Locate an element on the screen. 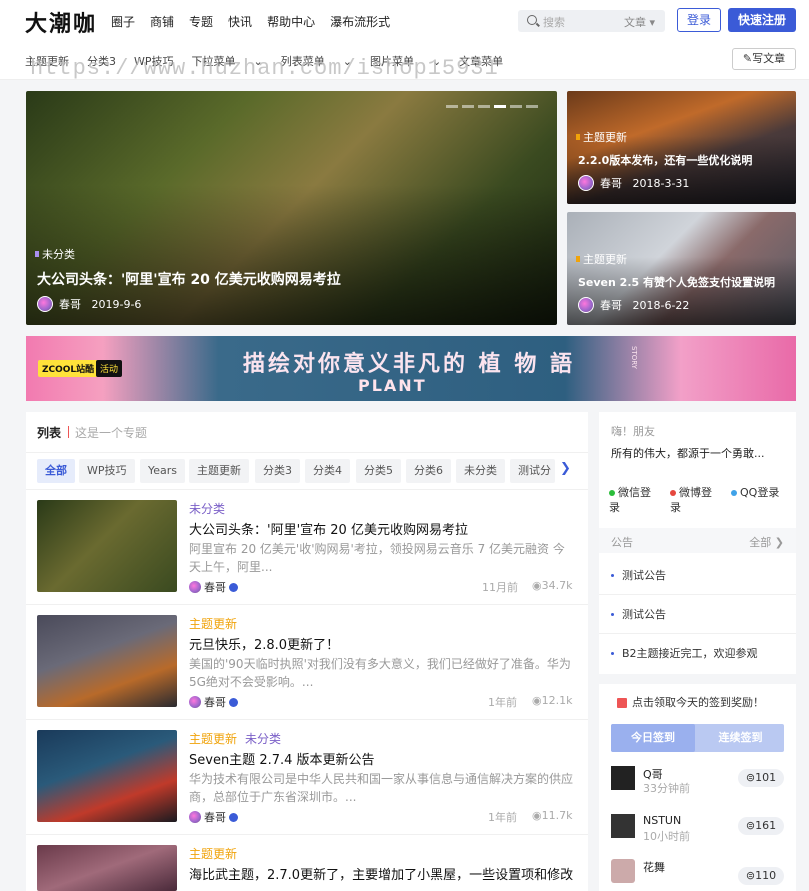 The width and height of the screenshot is (809, 891). subnav-dropdown: 下拉菜单 ⌄ is located at coordinates (227, 61).